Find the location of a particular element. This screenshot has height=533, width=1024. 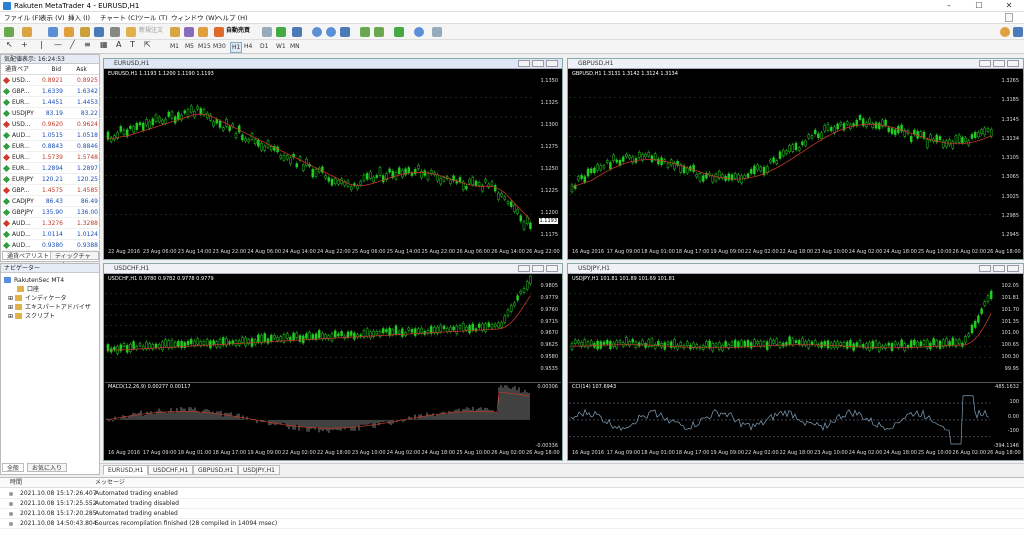

nav-indicators: ⊞ インディケータ is located at coordinates (37, 298).